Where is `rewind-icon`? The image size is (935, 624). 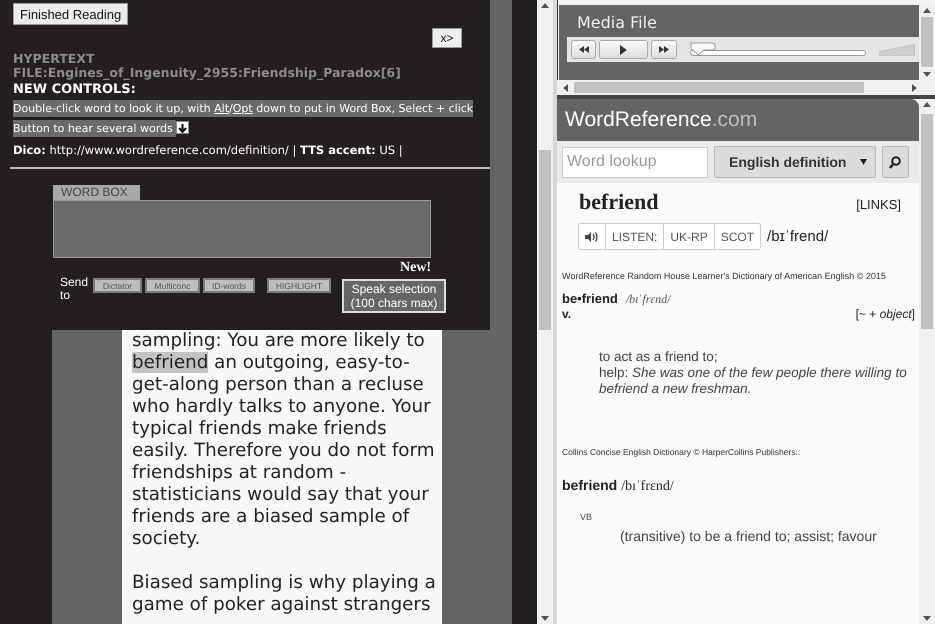
rewind-icon is located at coordinates (583, 49).